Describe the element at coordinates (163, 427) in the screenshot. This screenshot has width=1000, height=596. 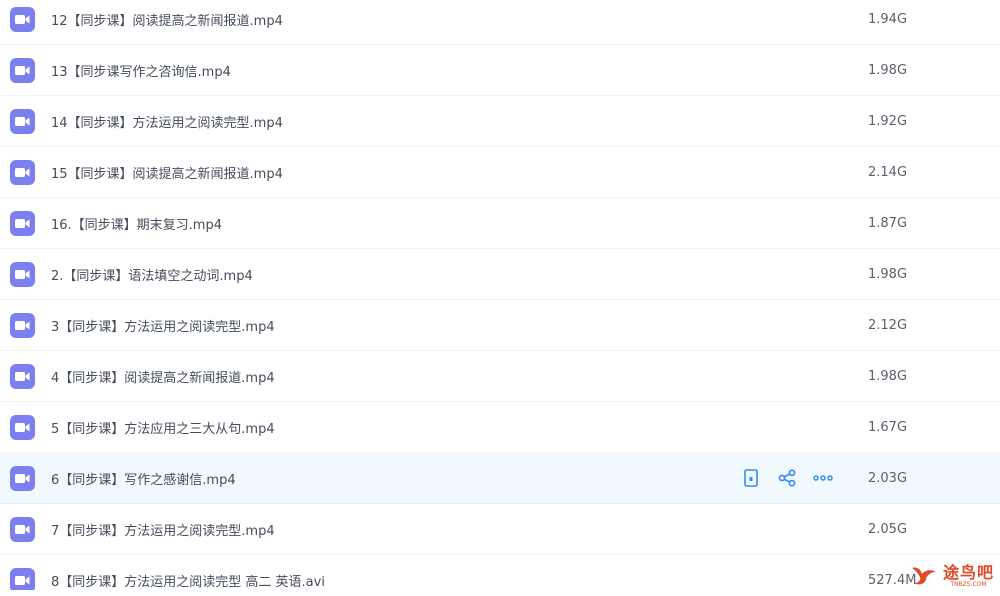
I see `file-name: 5【同步课】方法应用之三大从句.mp4` at that location.